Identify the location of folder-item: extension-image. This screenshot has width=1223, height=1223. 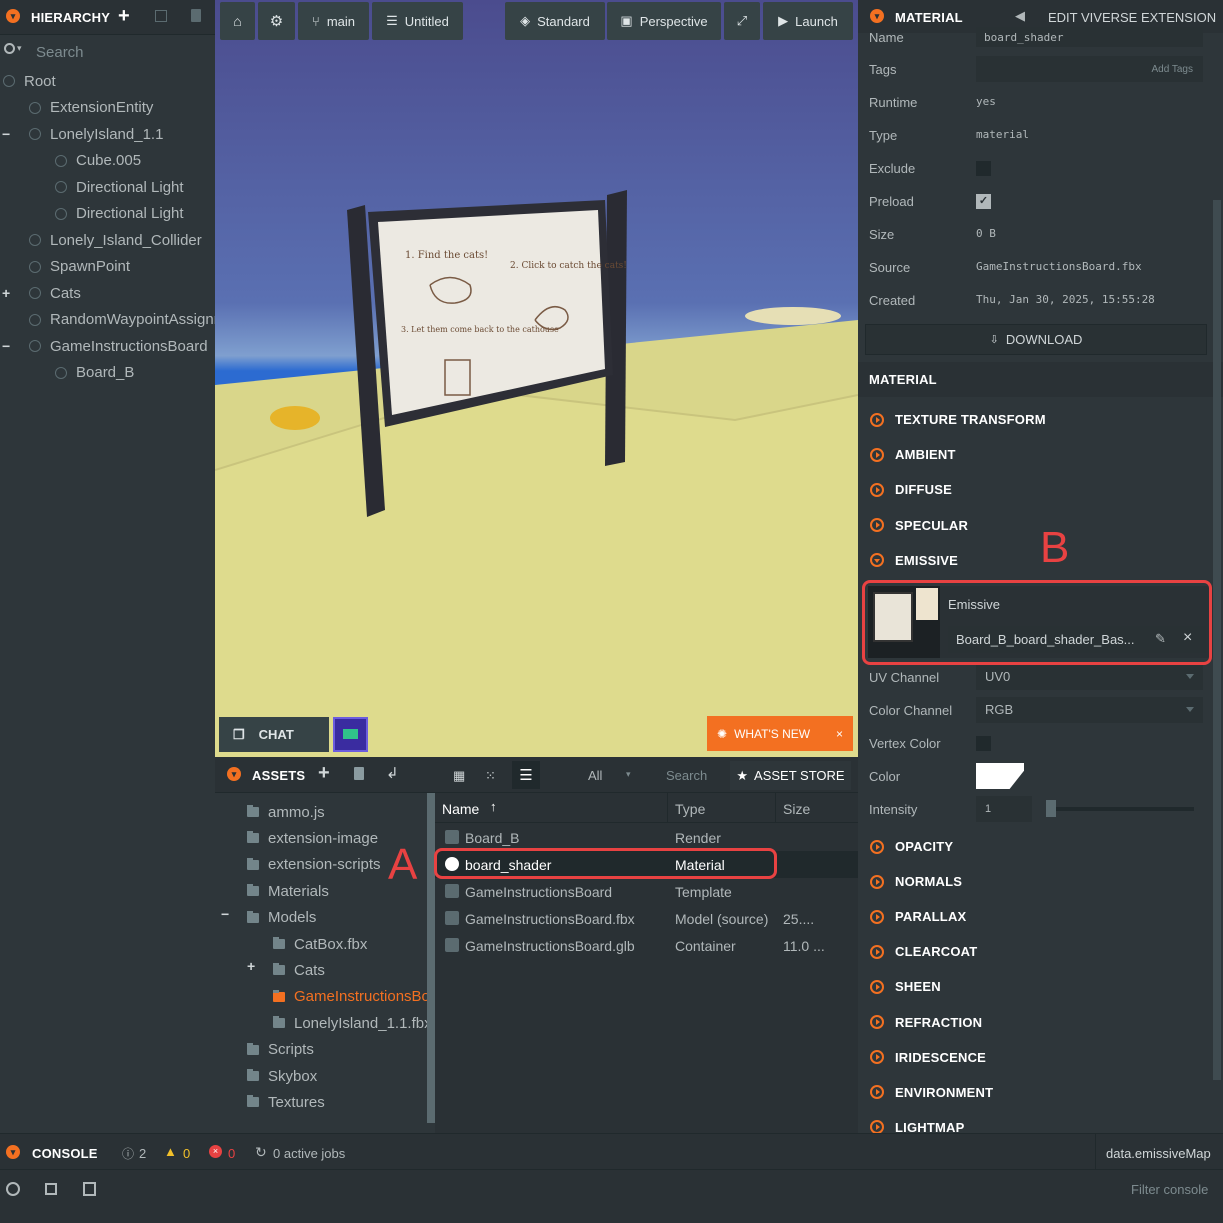
(312, 838).